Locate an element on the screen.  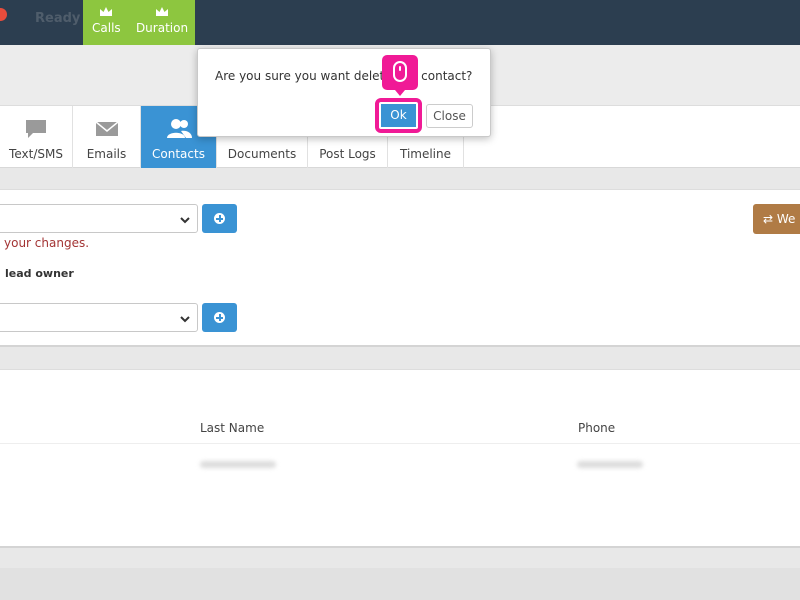
mouse-icon is located at coordinates (400, 71).